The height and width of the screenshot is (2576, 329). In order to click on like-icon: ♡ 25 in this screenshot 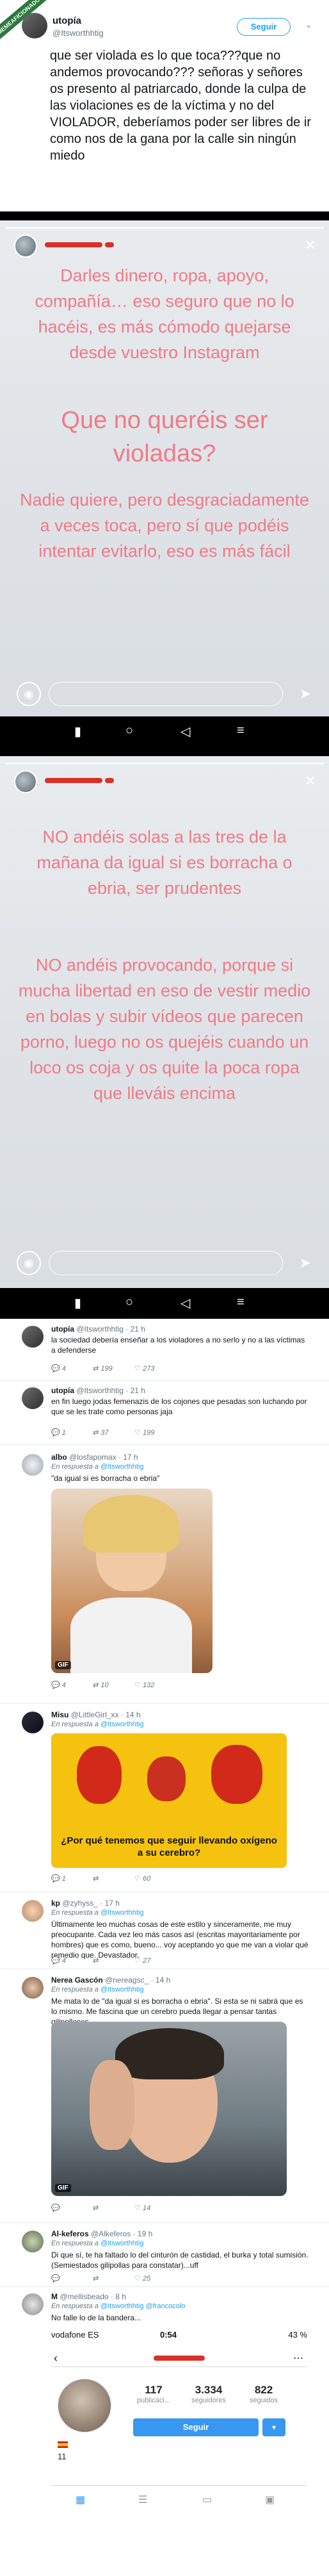, I will do `click(154, 2278)`.